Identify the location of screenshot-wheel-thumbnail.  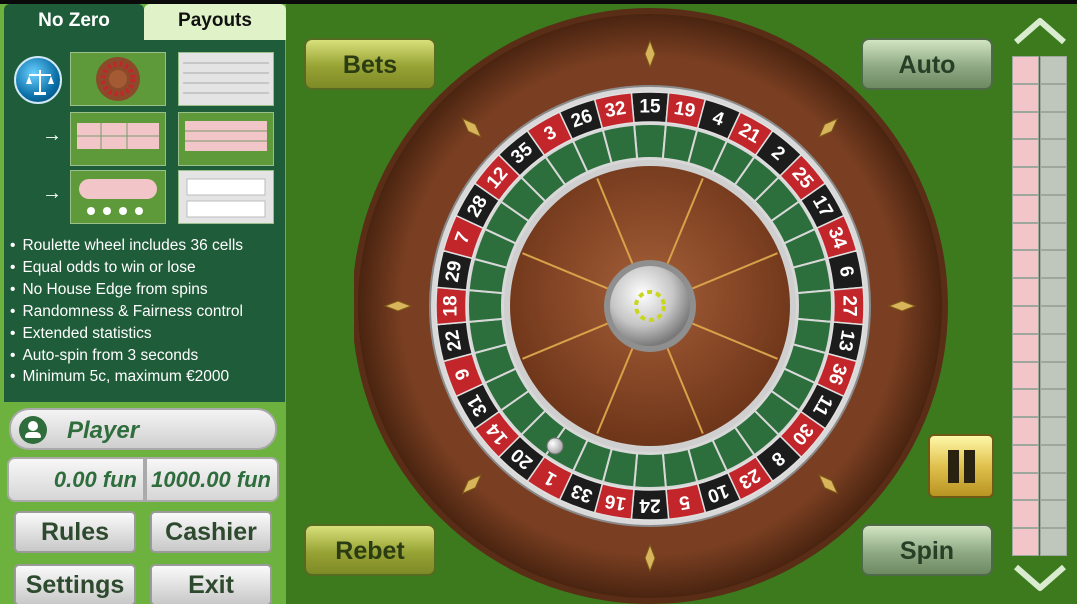
(118, 79).